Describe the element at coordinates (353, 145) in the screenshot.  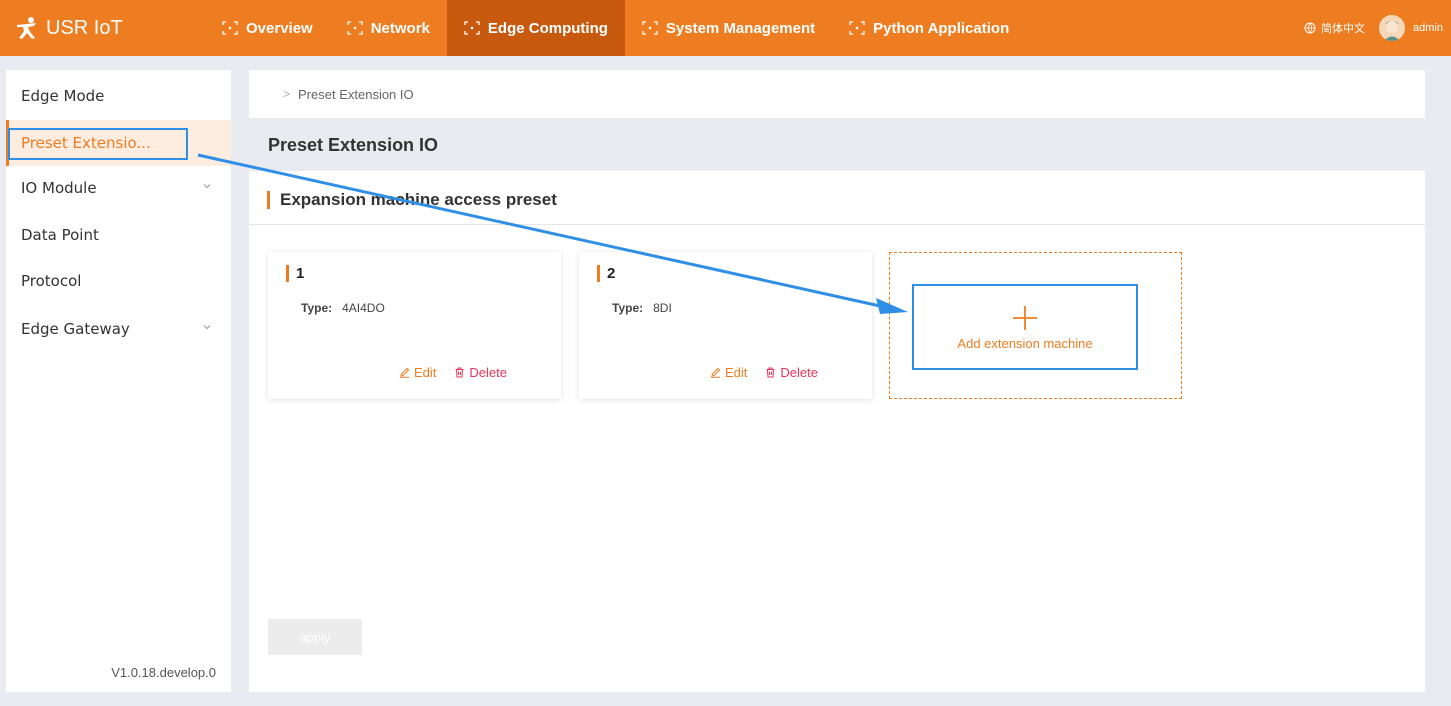
I see `page-title: Preset Extension IO` at that location.